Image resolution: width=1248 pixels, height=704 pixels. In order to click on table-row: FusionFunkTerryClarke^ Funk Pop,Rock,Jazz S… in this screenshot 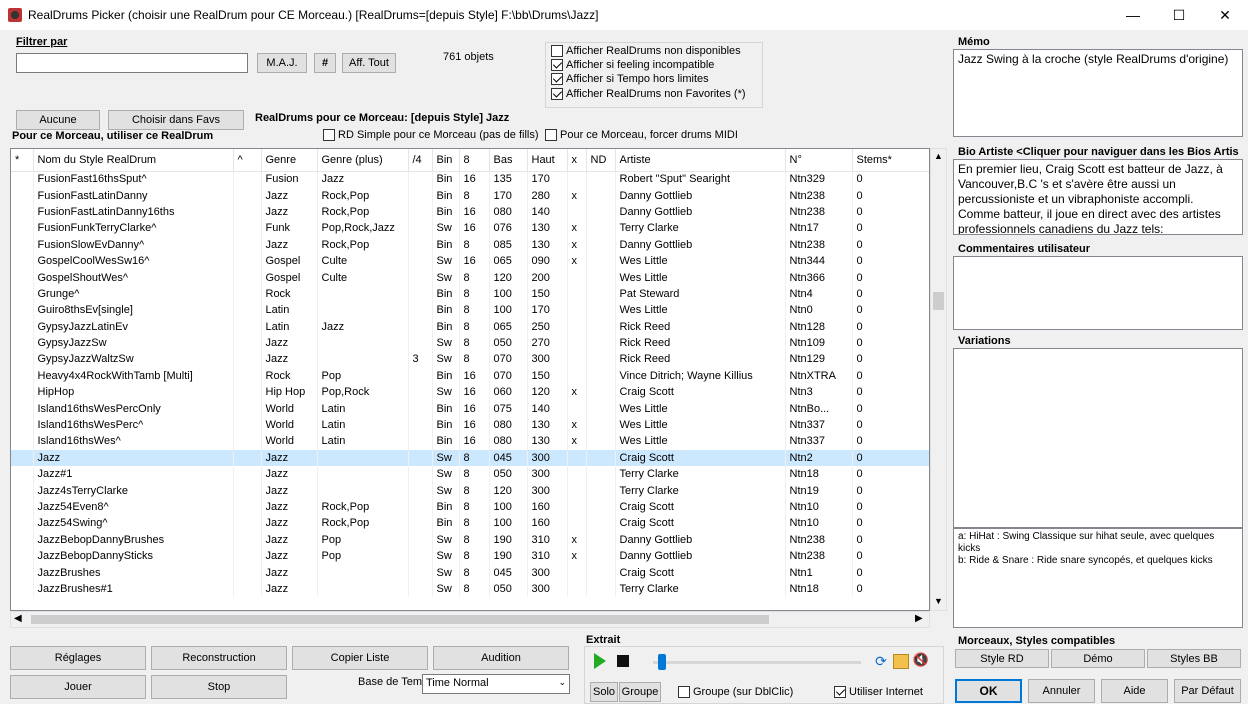, I will do `click(470, 228)`.